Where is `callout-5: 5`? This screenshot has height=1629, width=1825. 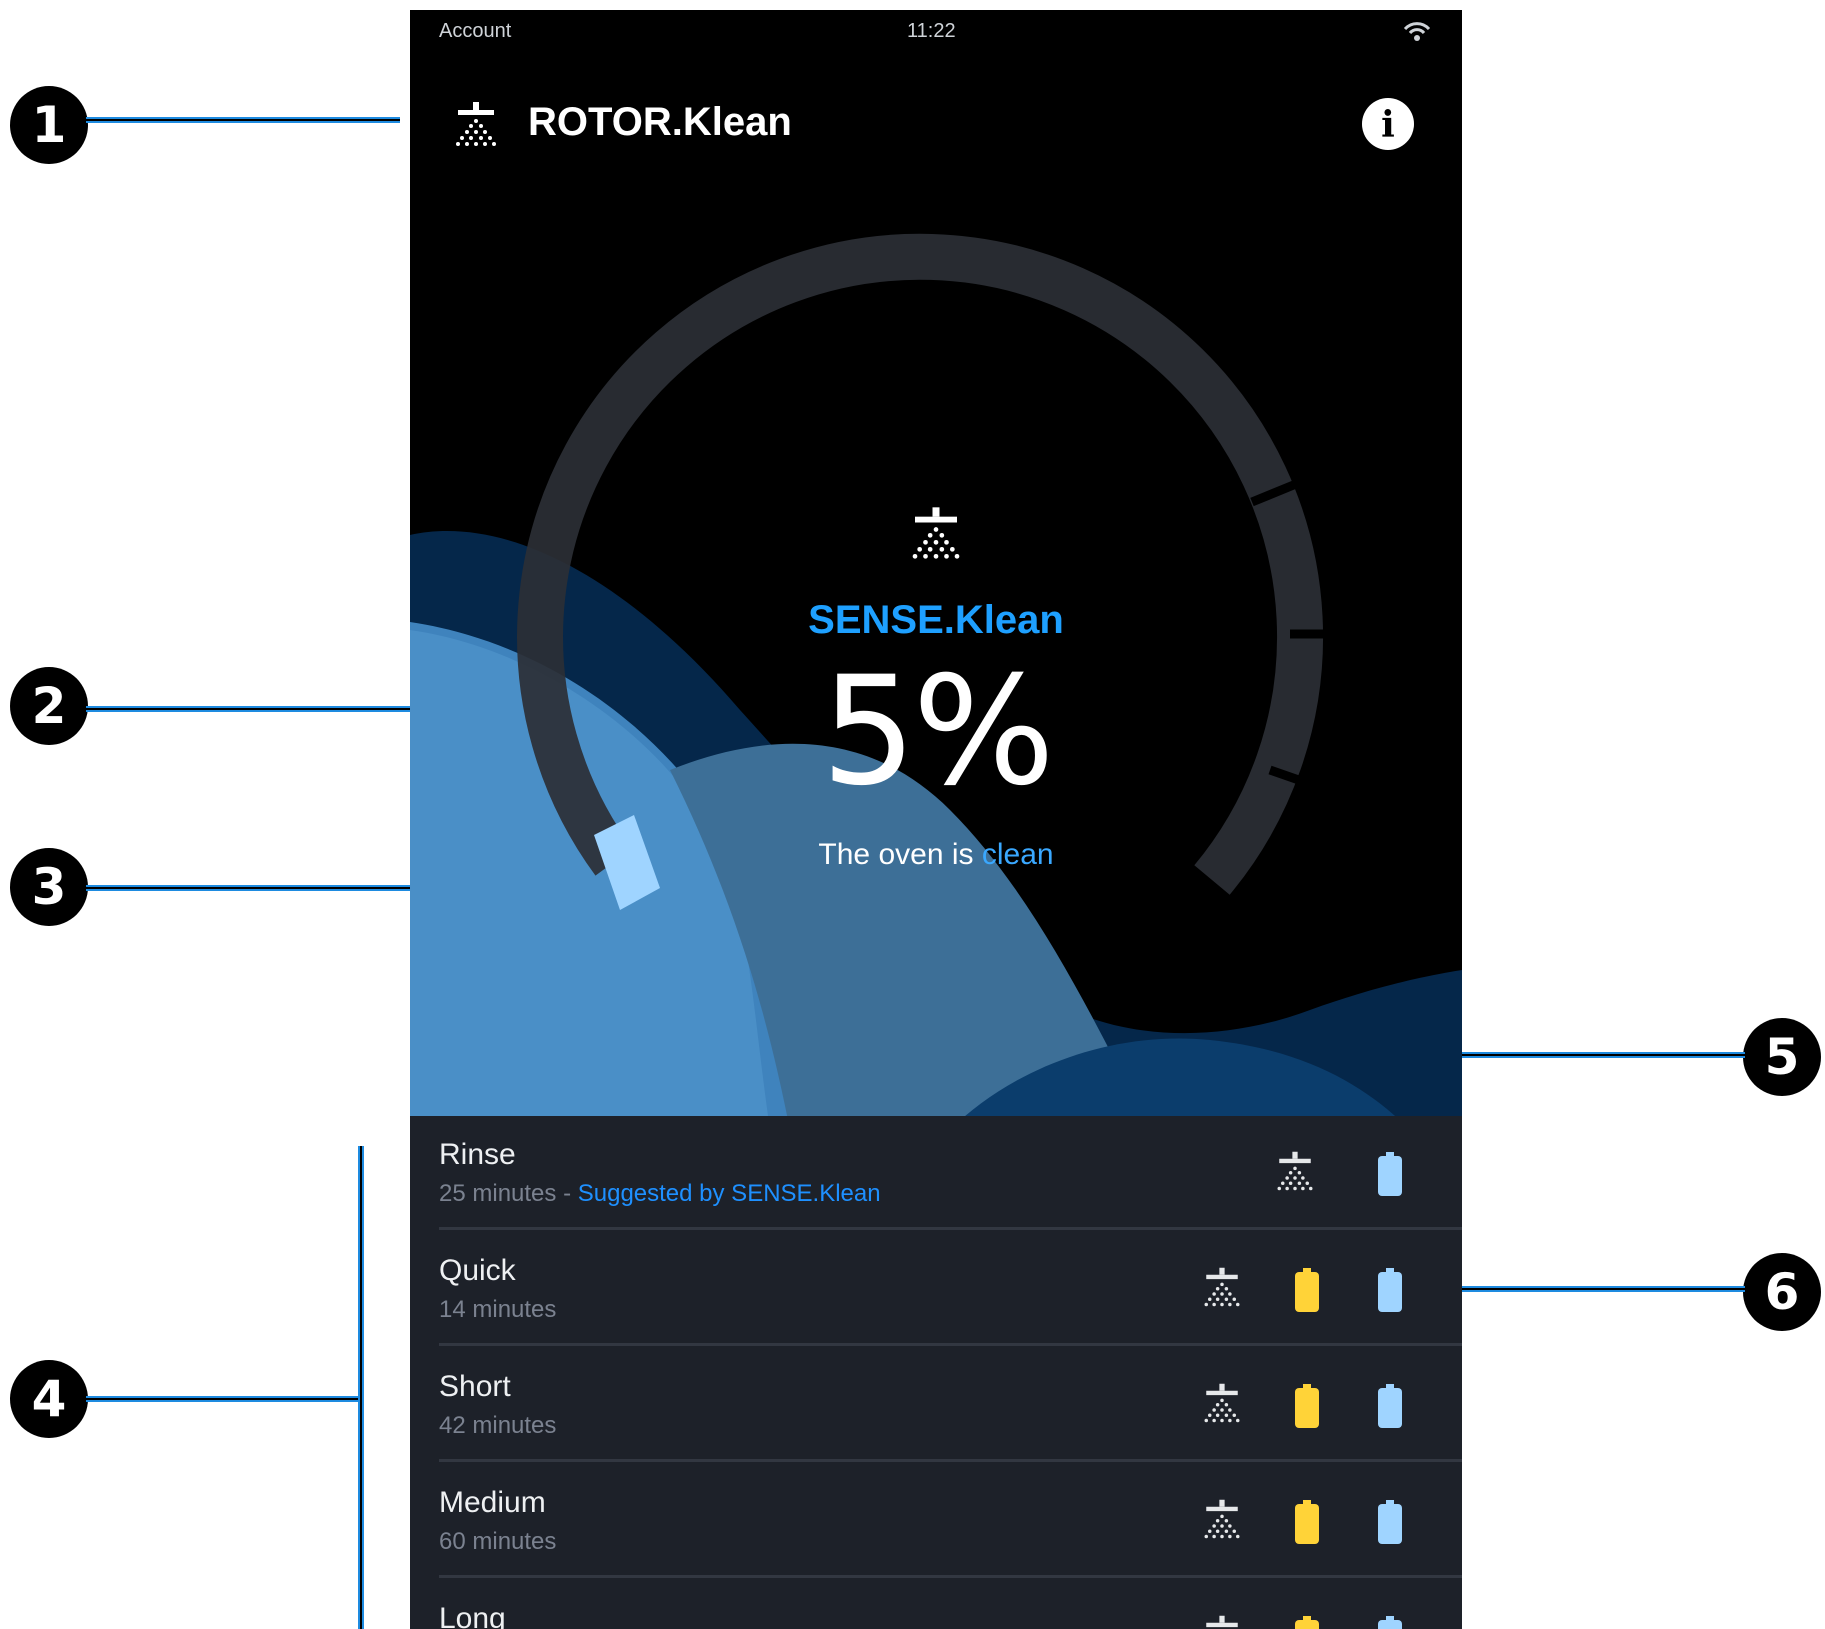 callout-5: 5 is located at coordinates (1782, 1057).